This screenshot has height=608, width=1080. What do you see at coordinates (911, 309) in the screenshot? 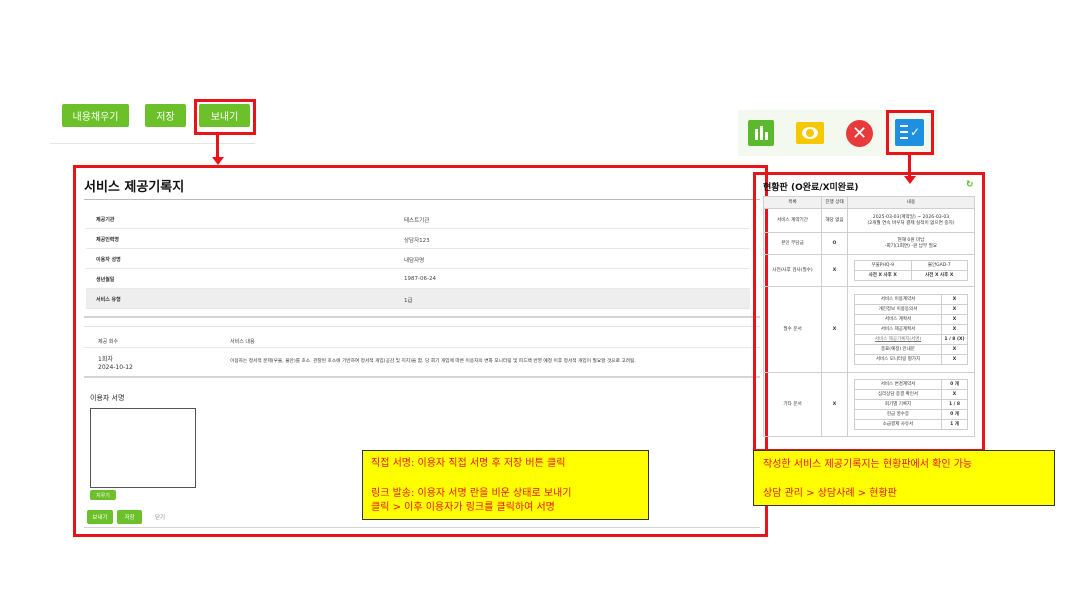
I see `list-item: 개인정보 이용동의서 X` at bounding box center [911, 309].